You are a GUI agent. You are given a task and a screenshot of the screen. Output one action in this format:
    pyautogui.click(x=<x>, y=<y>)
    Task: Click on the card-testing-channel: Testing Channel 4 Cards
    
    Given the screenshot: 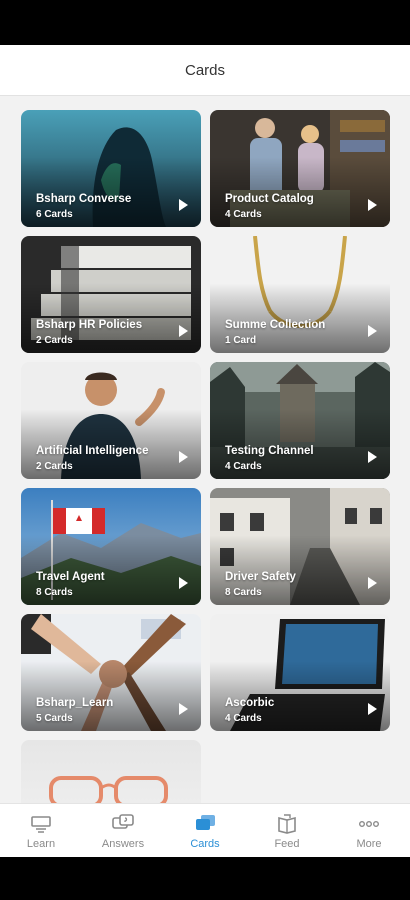 What is the action you would take?
    pyautogui.click(x=300, y=420)
    